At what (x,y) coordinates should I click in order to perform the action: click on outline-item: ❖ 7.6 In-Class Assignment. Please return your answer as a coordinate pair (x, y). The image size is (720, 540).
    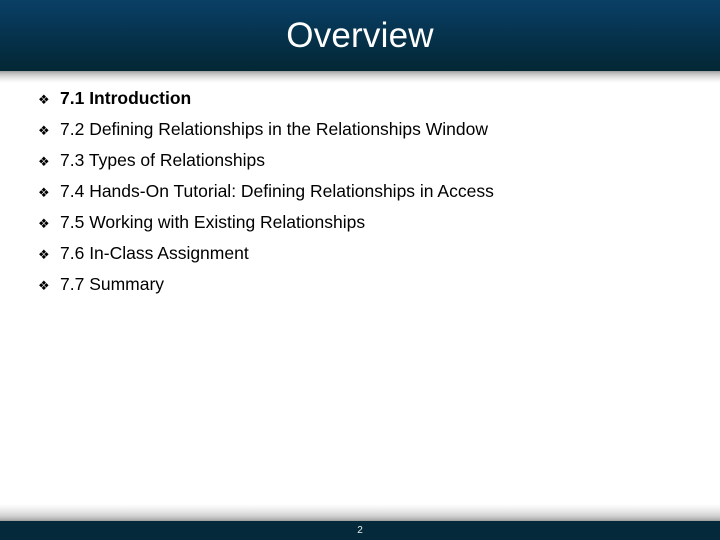
    Looking at the image, I should click on (360, 253).